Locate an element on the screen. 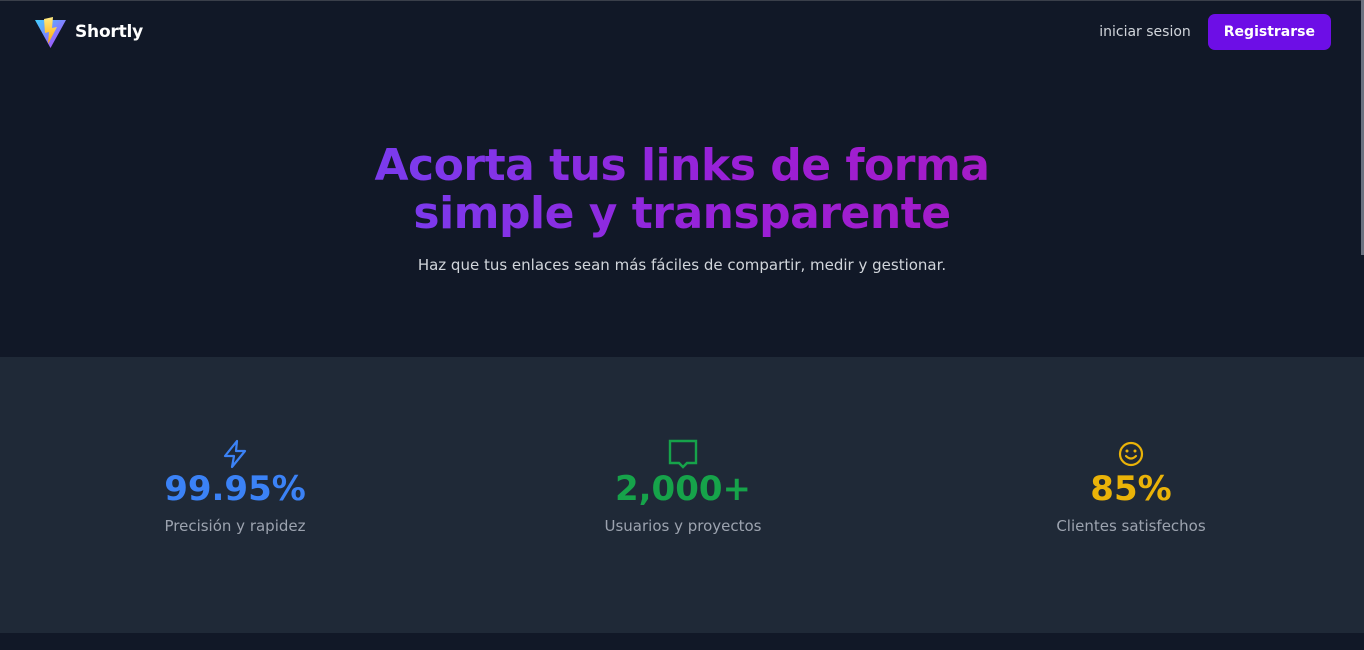  stat-satisfaction: 85% Clientes satisfechos is located at coordinates (1131, 487).